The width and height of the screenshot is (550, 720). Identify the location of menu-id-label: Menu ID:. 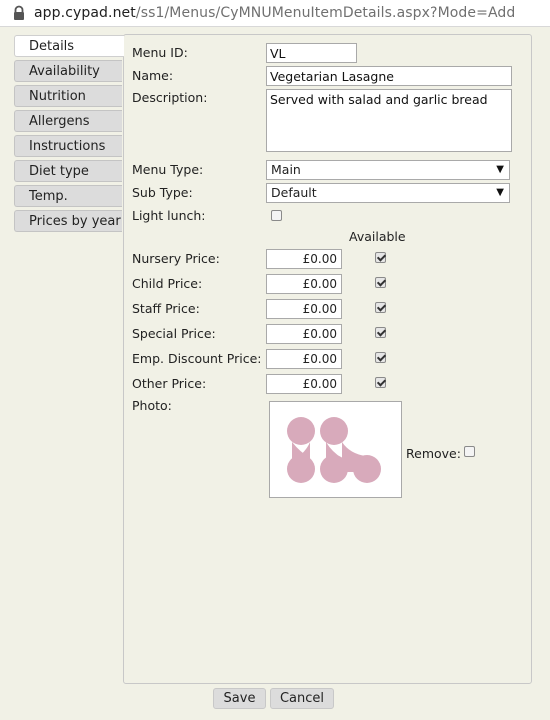
(160, 52).